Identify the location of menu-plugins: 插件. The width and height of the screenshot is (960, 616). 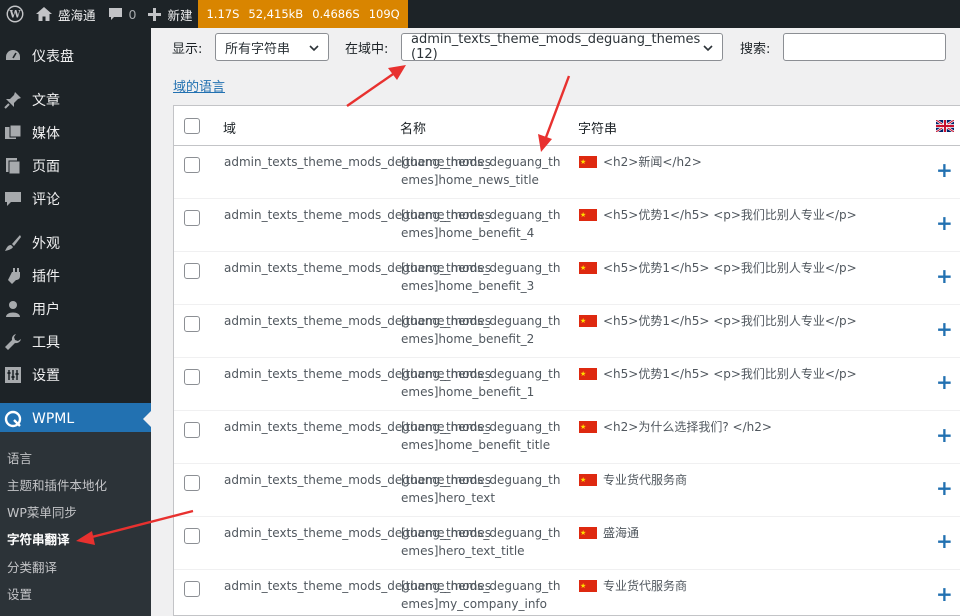
(75, 276).